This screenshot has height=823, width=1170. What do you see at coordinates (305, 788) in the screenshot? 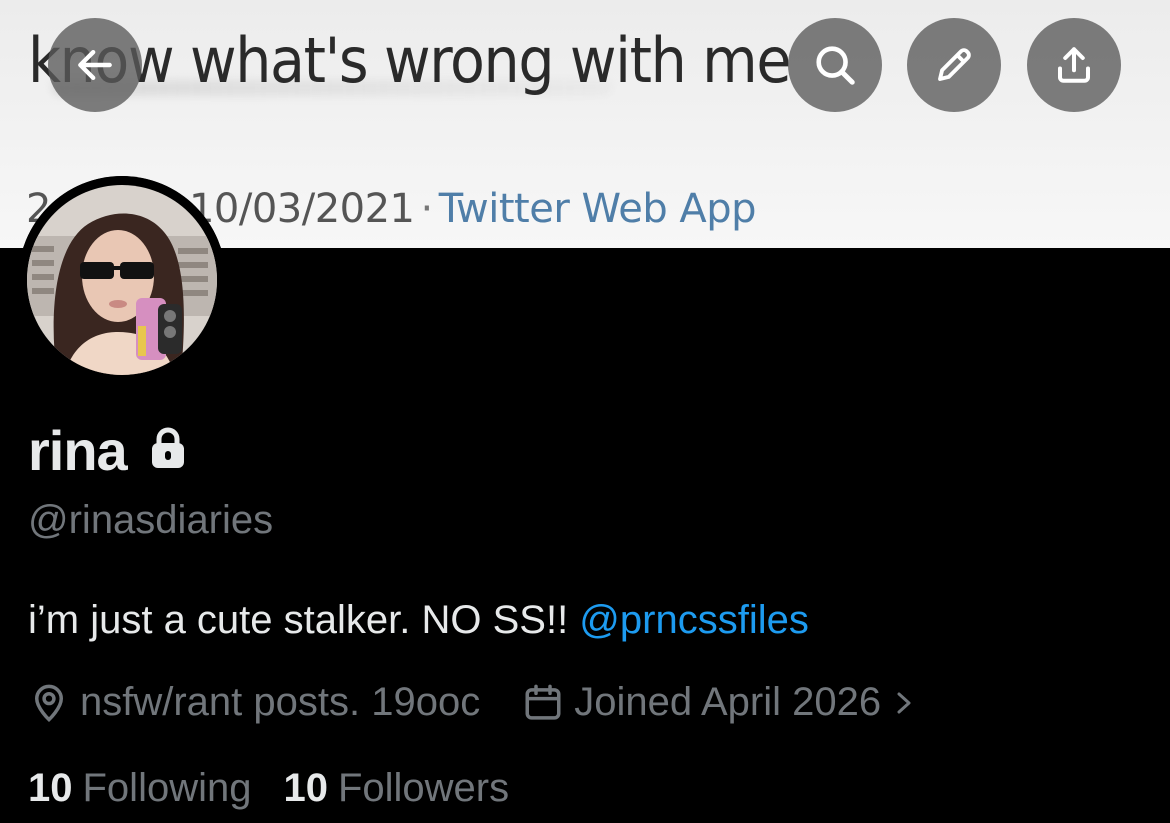
I see `followers-count: 10` at bounding box center [305, 788].